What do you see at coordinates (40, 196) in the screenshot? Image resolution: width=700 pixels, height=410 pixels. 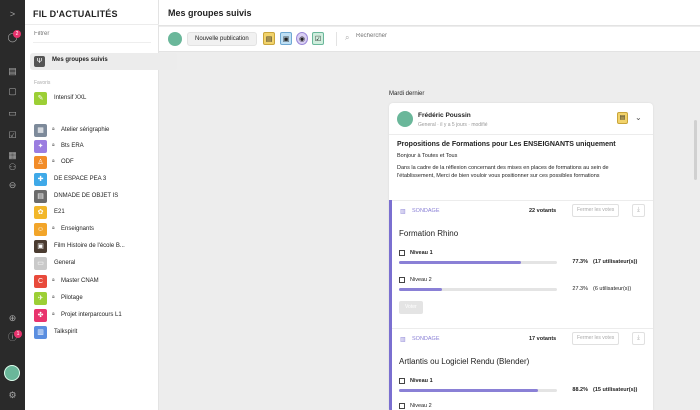 I see `group-avatar-icon: ▤` at bounding box center [40, 196].